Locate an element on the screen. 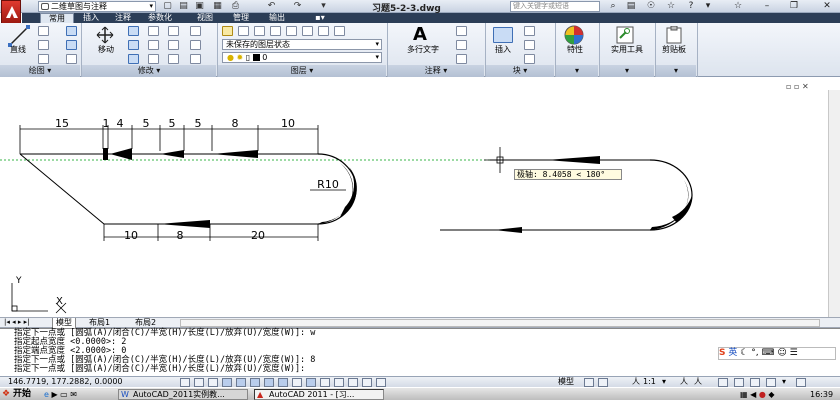 Image resolution: width=840 pixels, height=400 pixels. hardware-acceleration-button is located at coordinates (755, 382).